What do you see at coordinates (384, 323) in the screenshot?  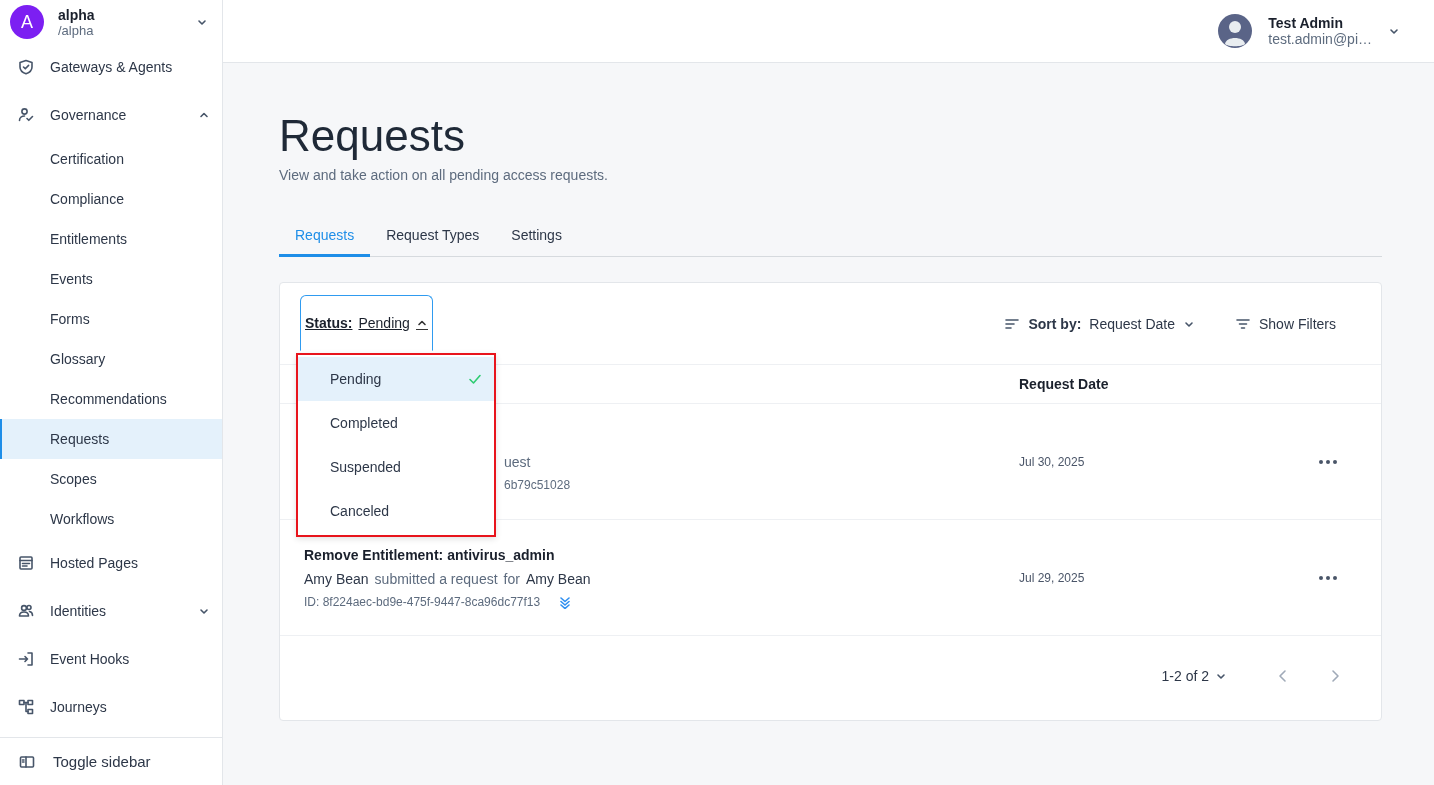 I see `status-filter-value: Pending` at bounding box center [384, 323].